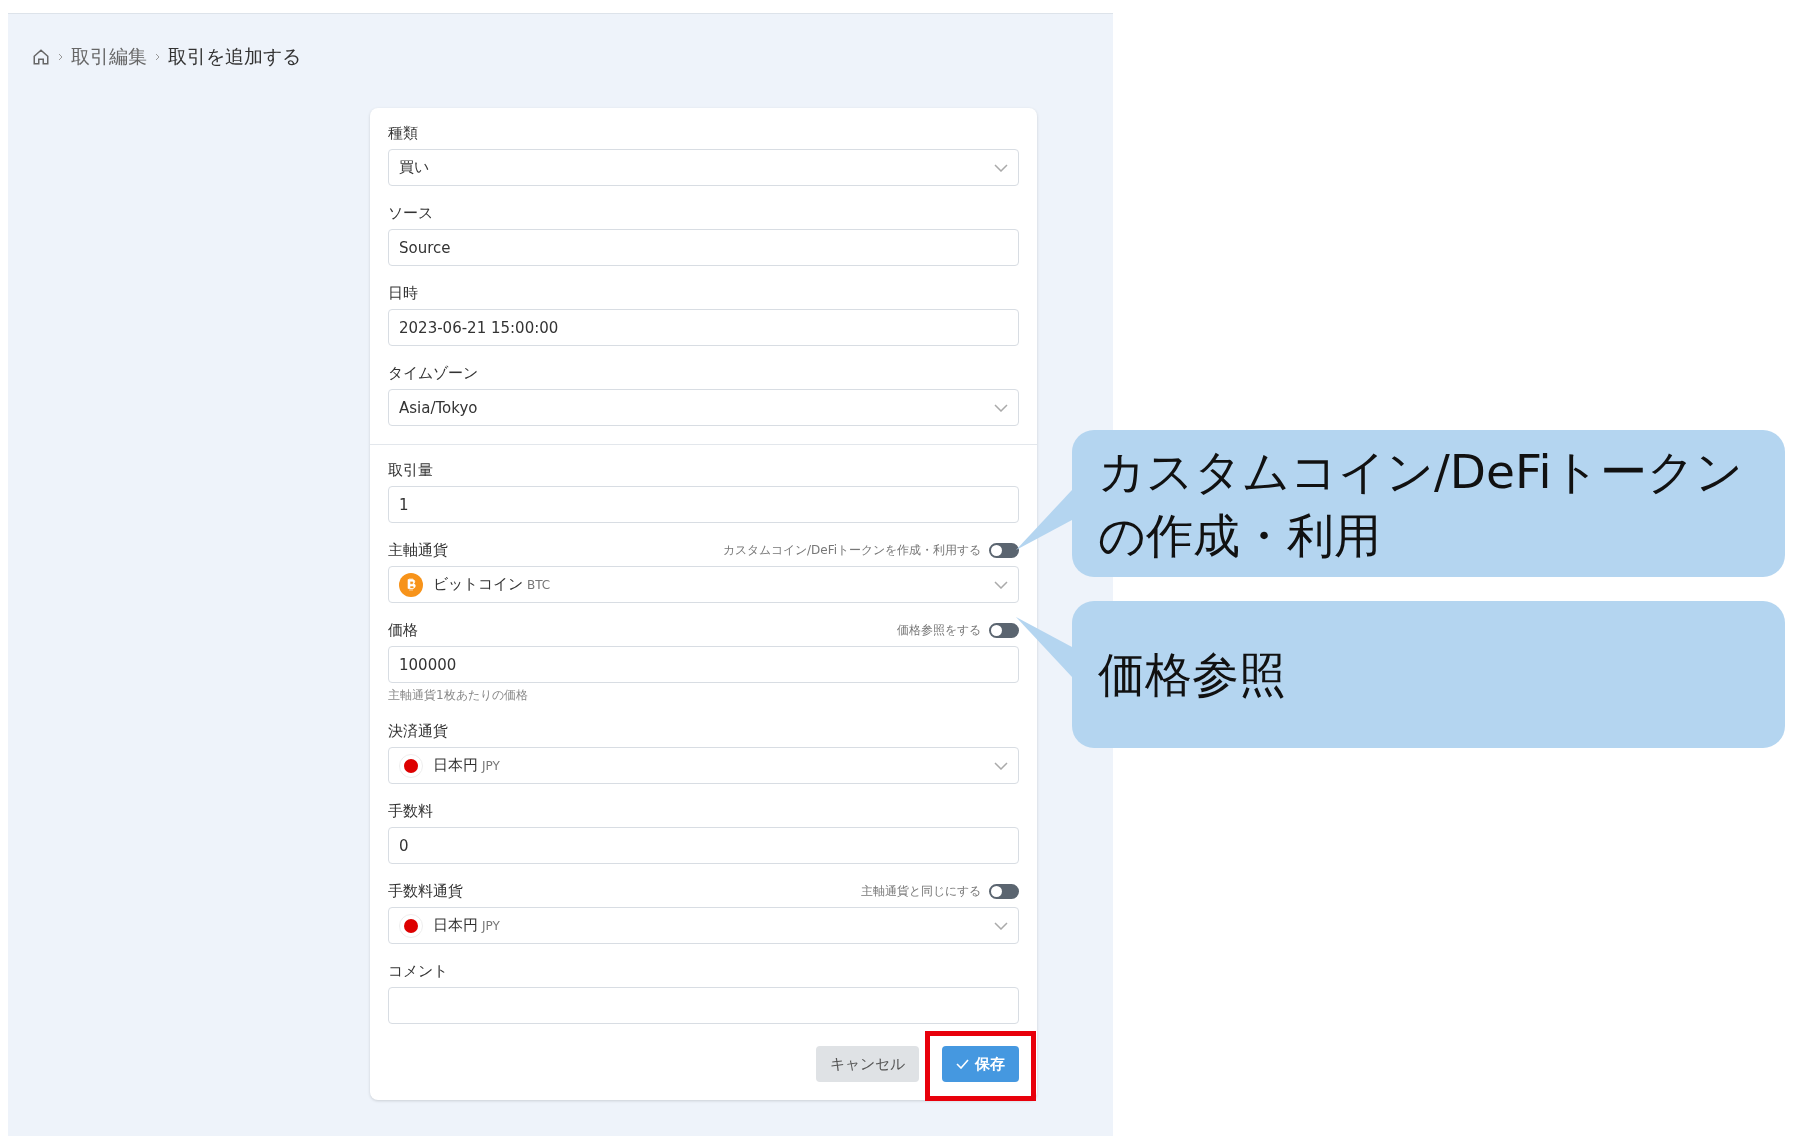 The height and width of the screenshot is (1147, 1797). I want to click on field-label: 手数料通貨, so click(425, 891).